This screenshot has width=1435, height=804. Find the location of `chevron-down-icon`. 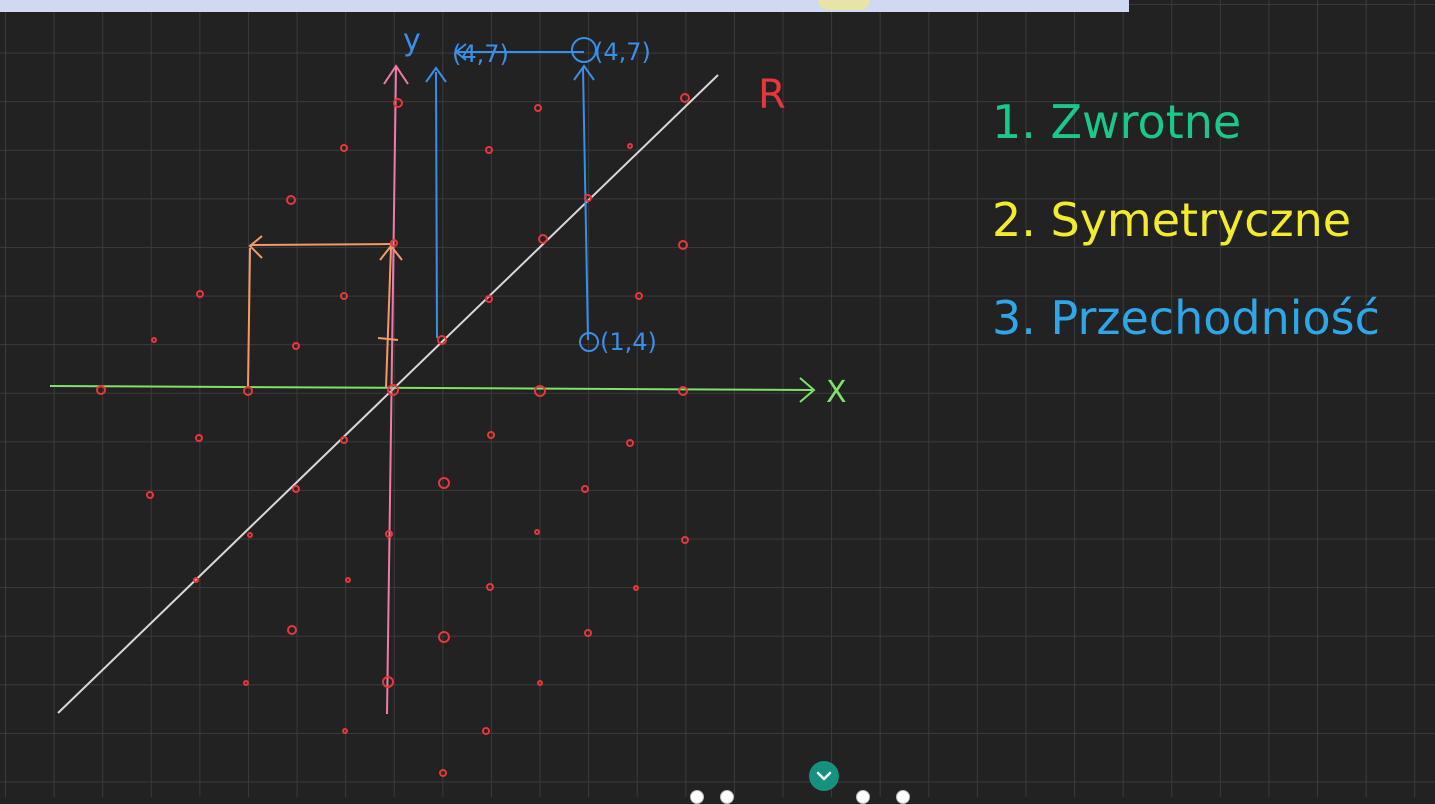

chevron-down-icon is located at coordinates (824, 776).